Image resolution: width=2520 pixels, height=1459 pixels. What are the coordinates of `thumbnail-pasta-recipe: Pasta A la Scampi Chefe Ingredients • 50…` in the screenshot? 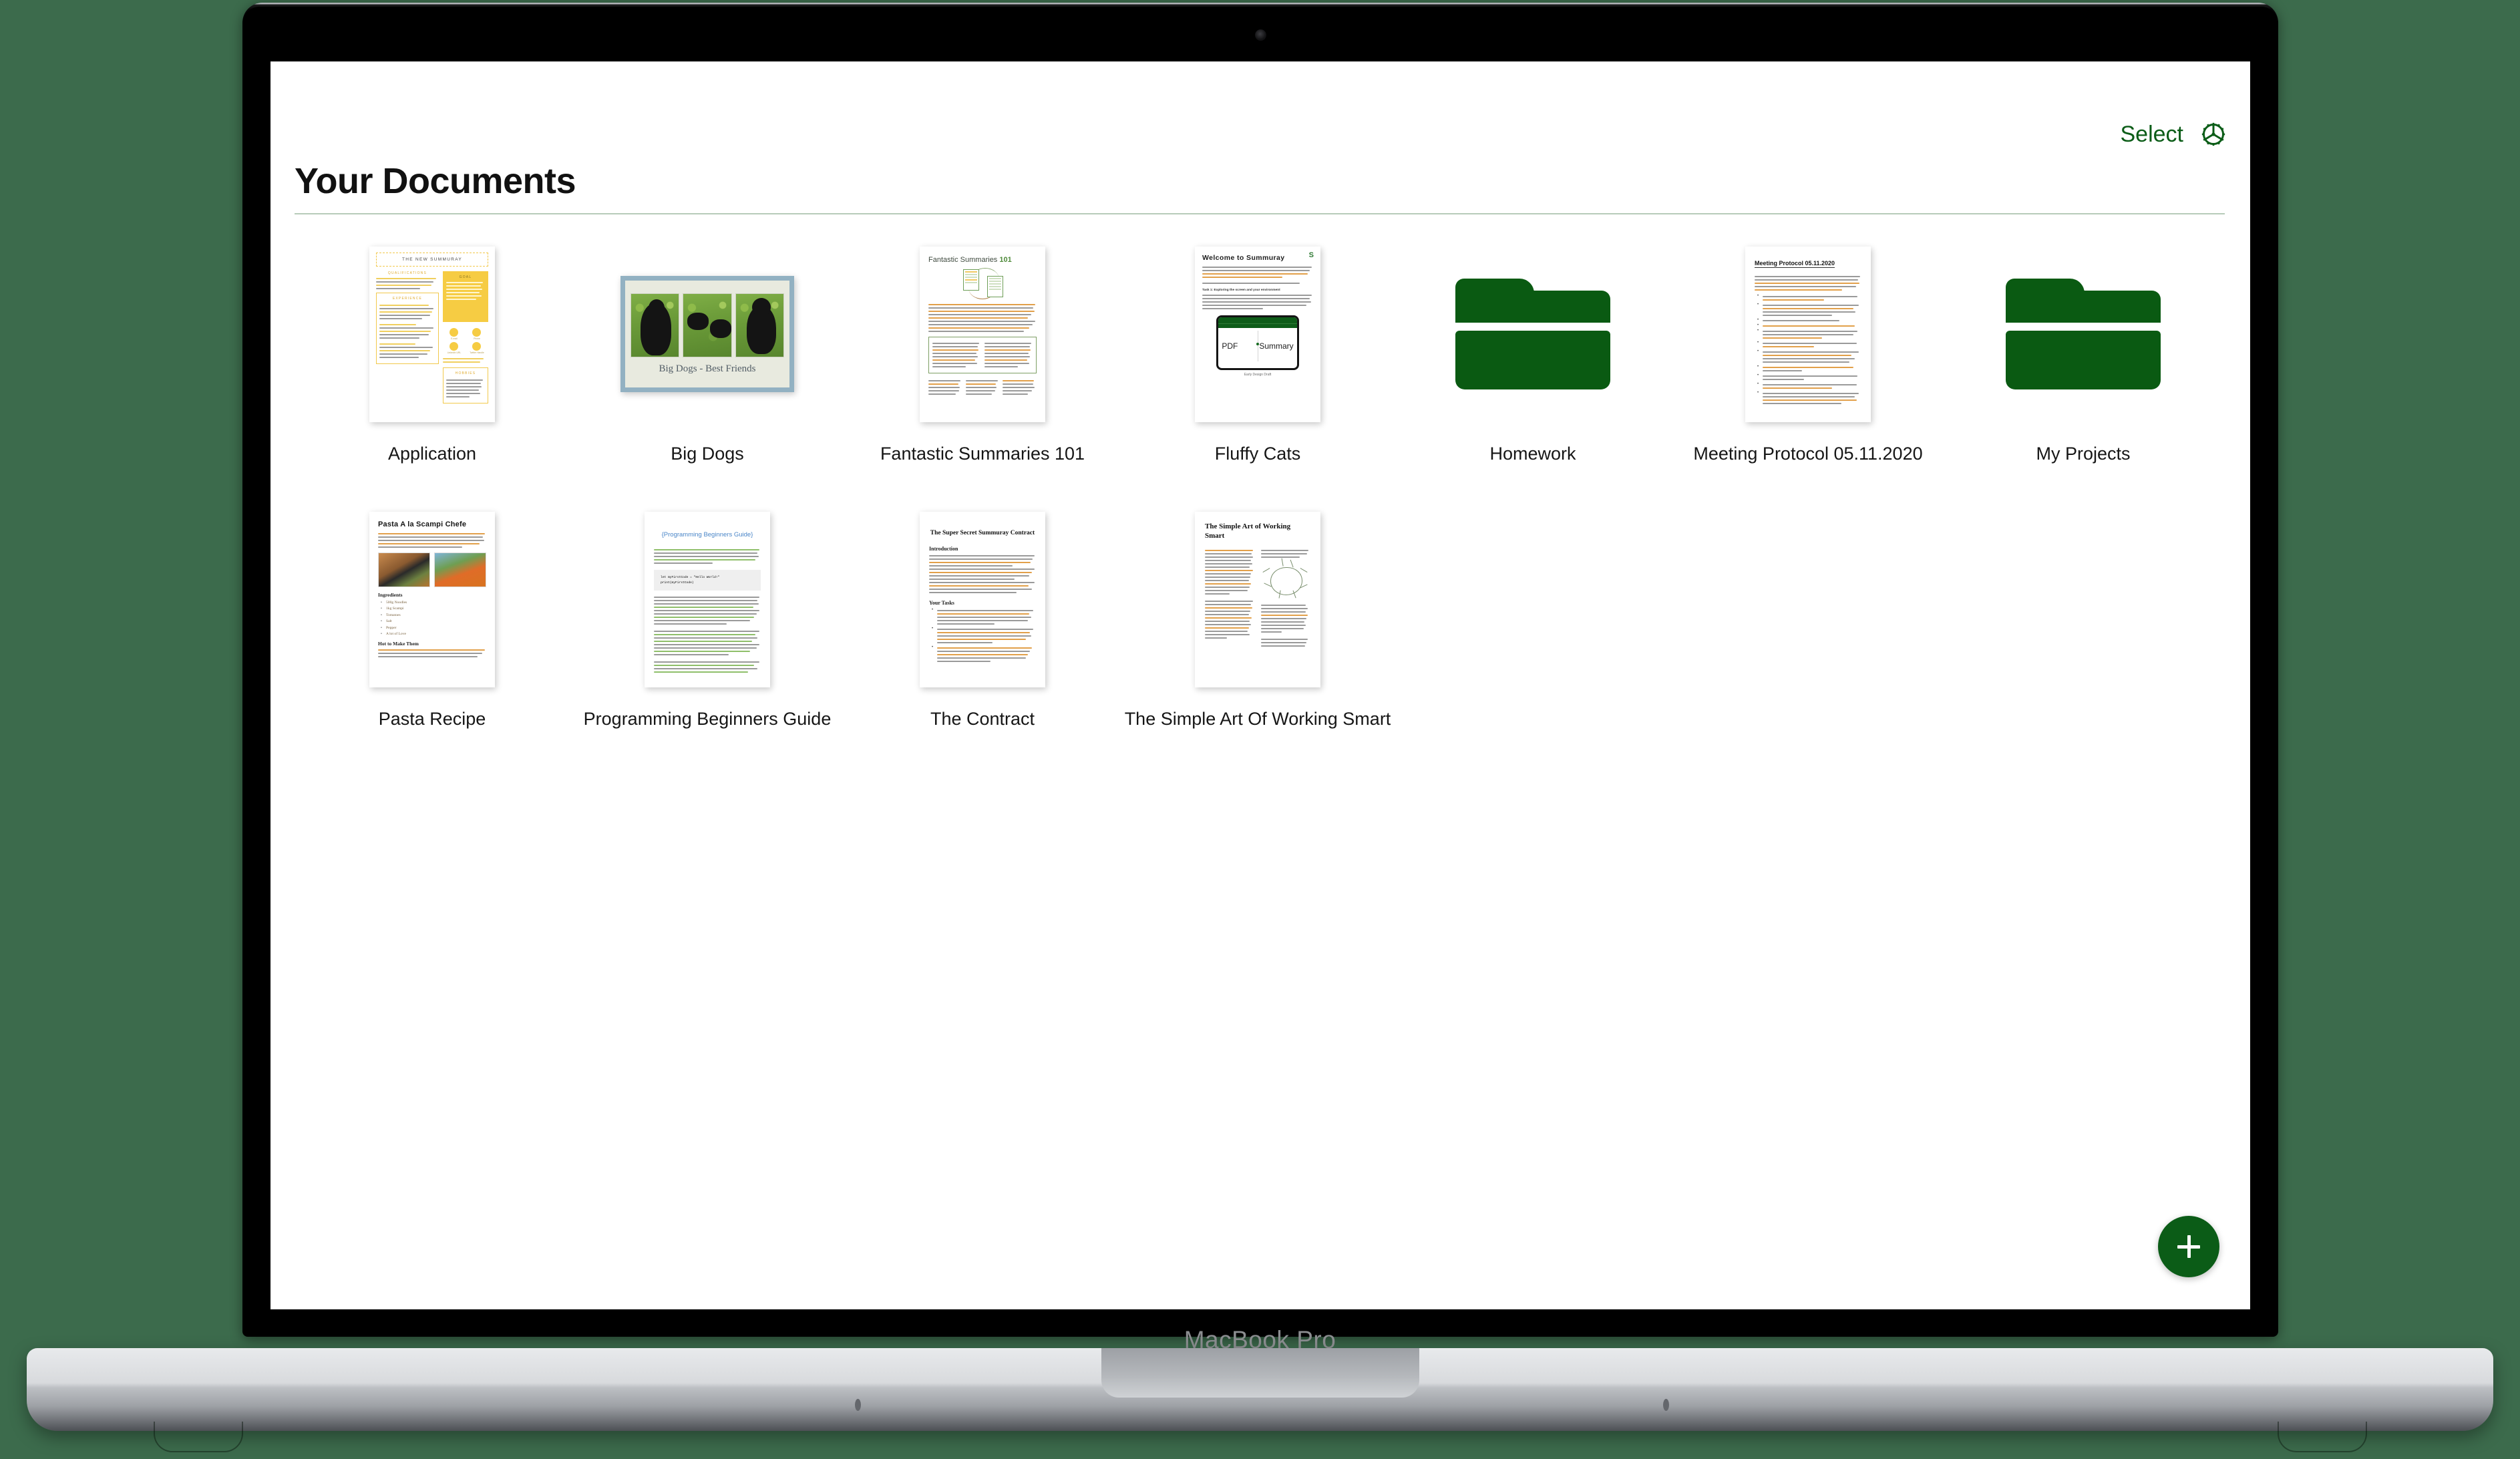 It's located at (432, 599).